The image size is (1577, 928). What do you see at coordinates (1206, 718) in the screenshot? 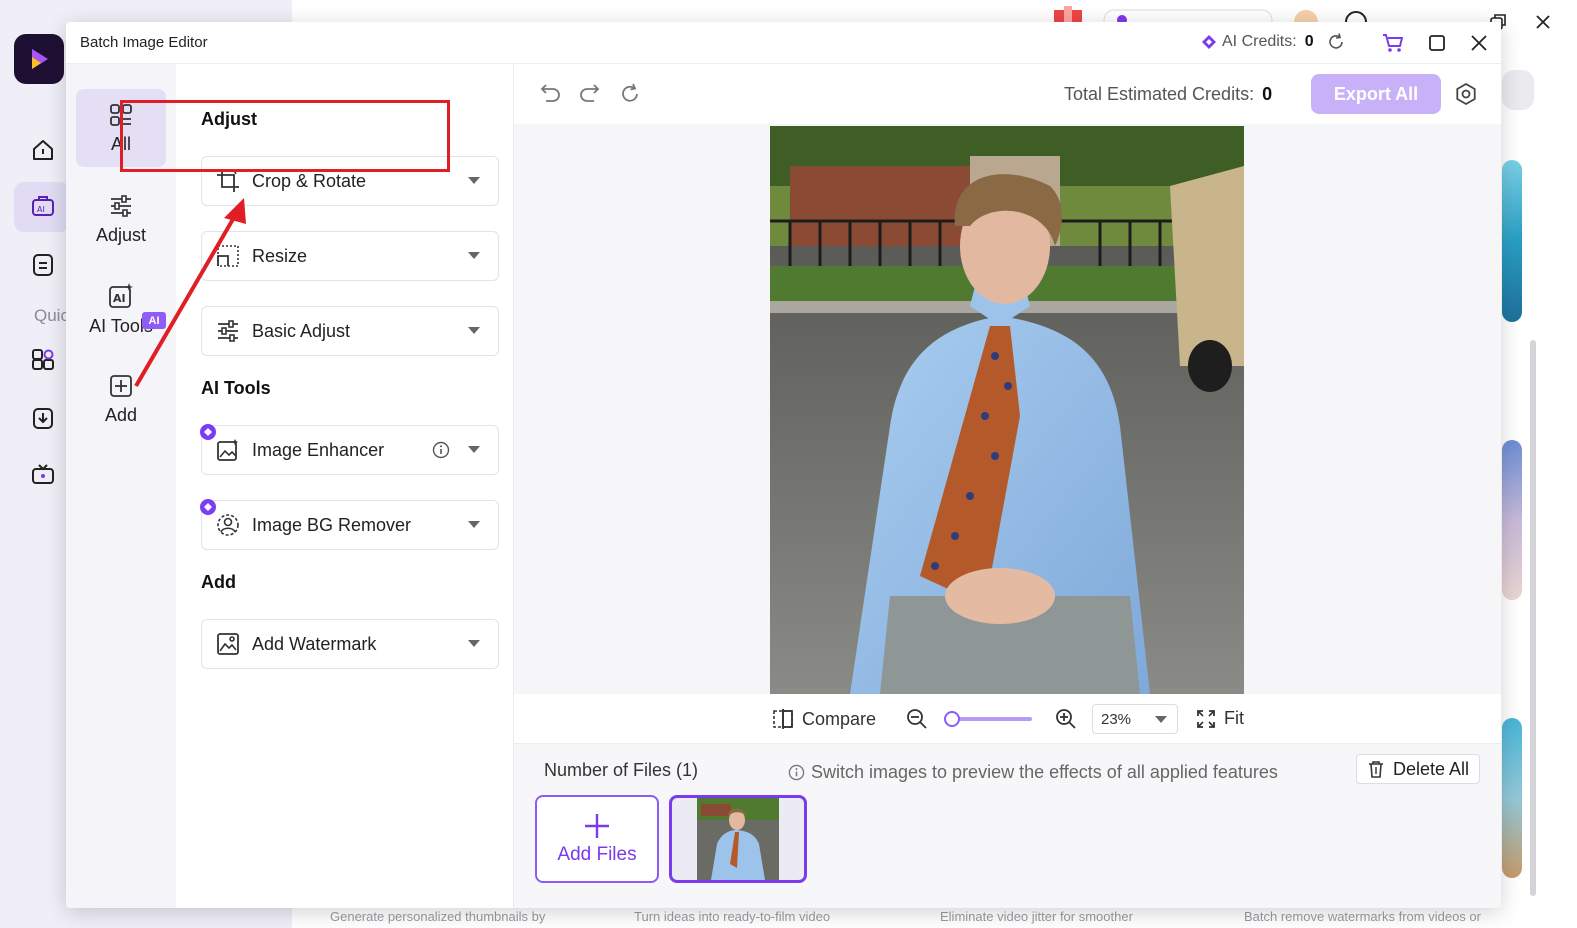
I see `fit-screen-icon` at bounding box center [1206, 718].